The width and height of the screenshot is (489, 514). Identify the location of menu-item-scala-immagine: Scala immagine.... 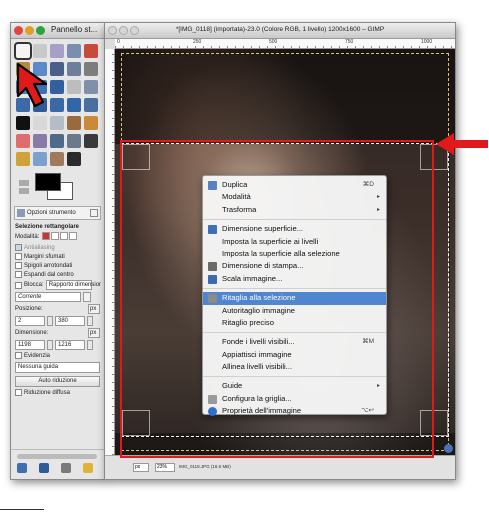
(294, 279).